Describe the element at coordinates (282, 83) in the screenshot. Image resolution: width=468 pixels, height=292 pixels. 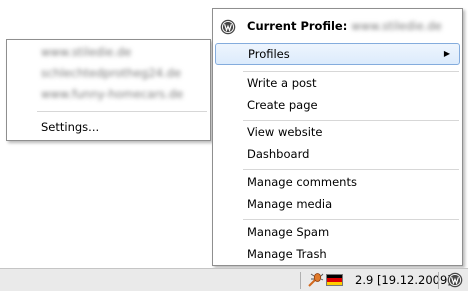
I see `write-post-label: Write a post` at that location.